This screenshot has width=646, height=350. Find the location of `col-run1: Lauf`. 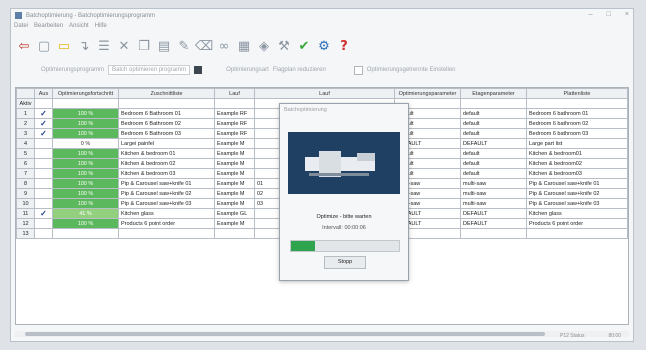

col-run1: Lauf is located at coordinates (234, 93).